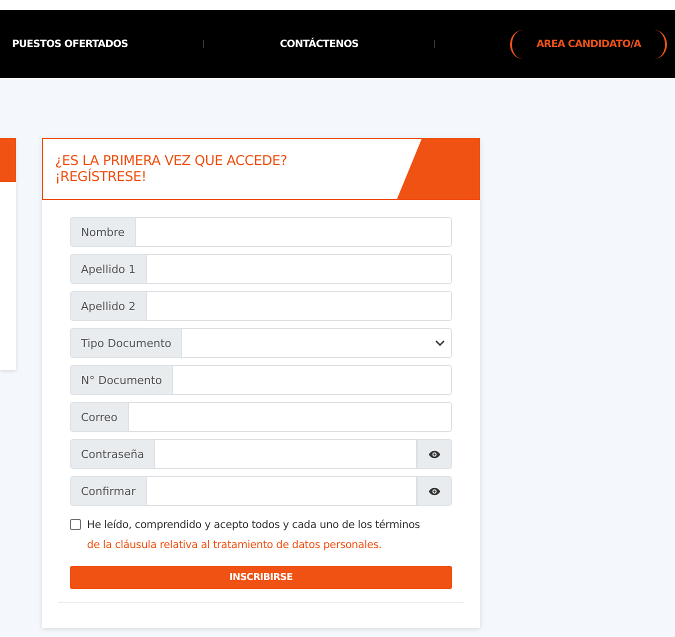 This screenshot has height=637, width=675. Describe the element at coordinates (319, 44) in the screenshot. I see `nav-link: CONTÁCTENOS` at that location.